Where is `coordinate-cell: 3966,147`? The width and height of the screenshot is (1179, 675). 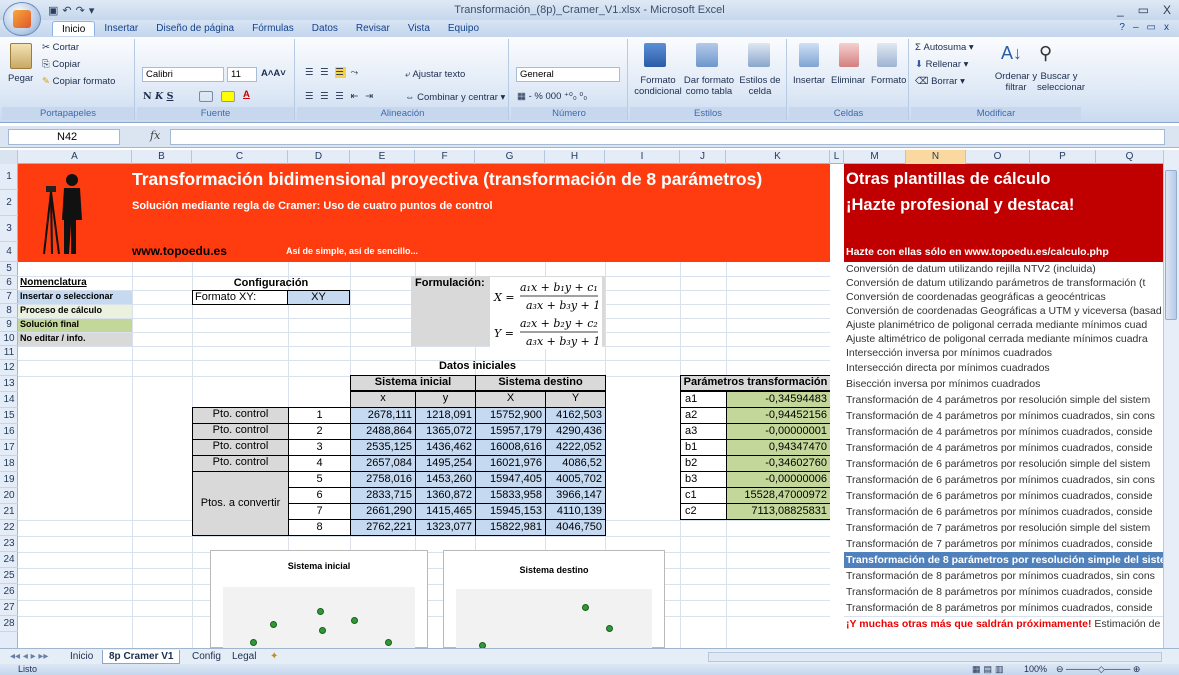
coordinate-cell: 3966,147 is located at coordinates (575, 495).